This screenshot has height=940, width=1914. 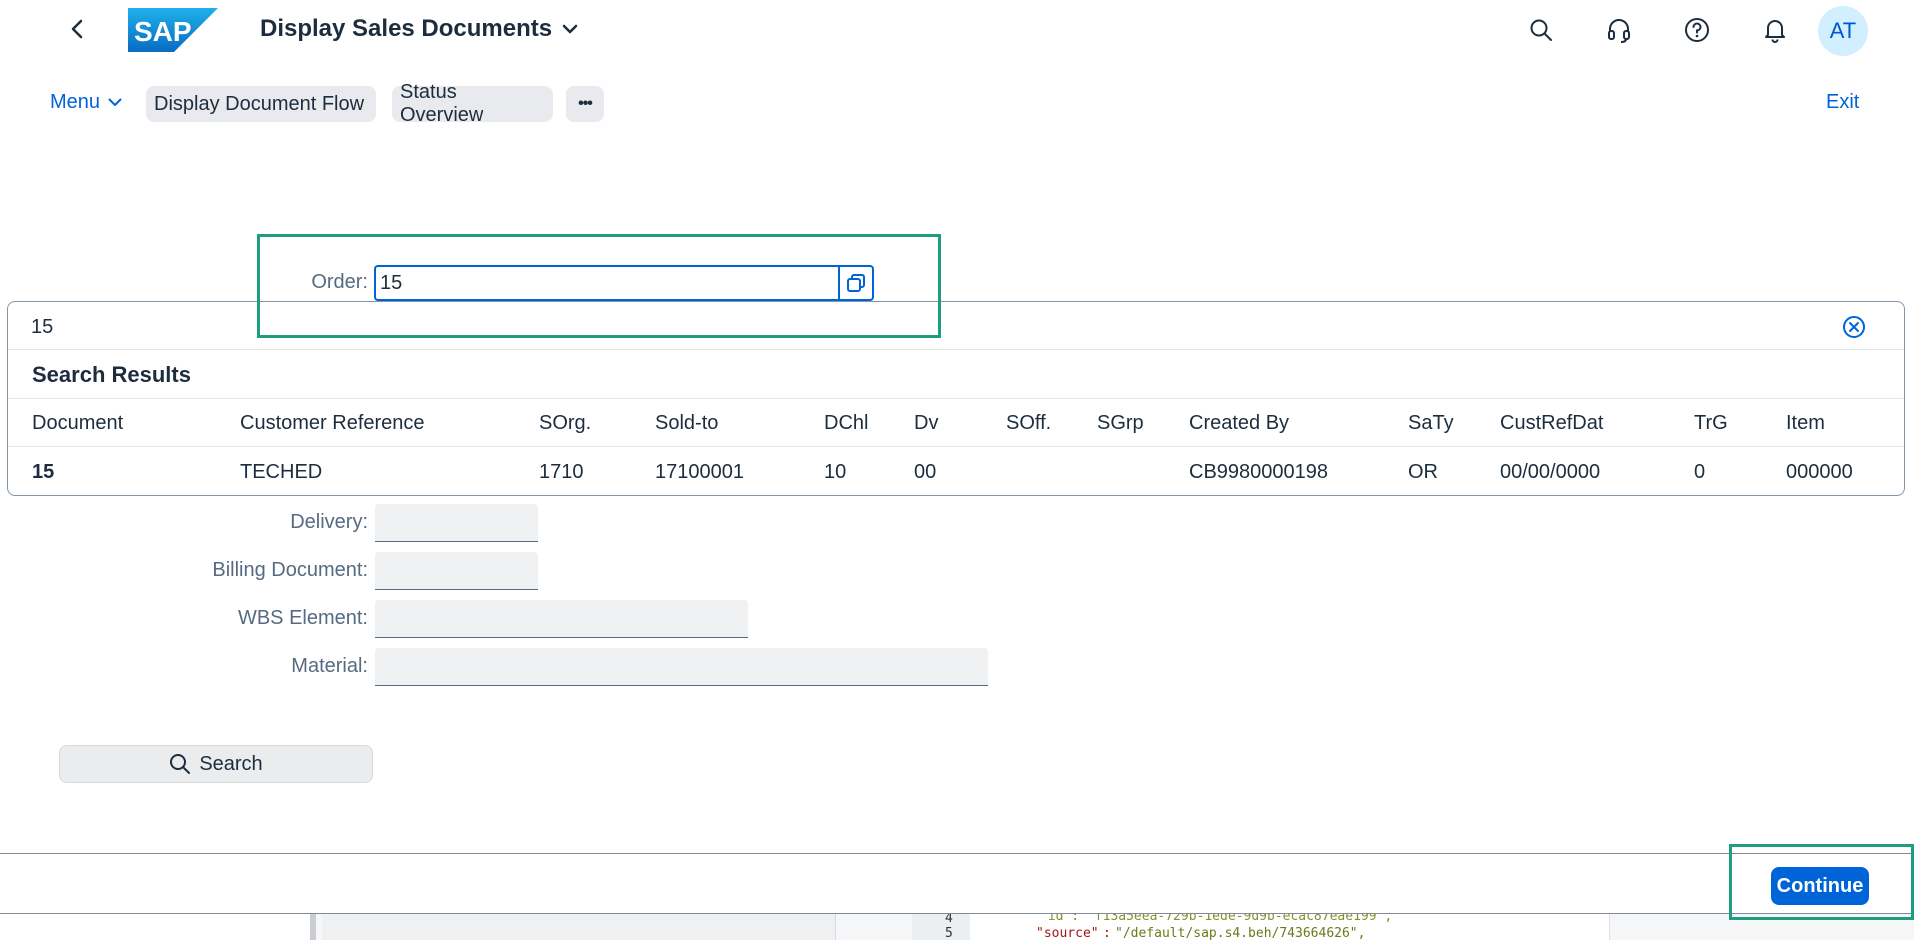 What do you see at coordinates (565, 423) in the screenshot?
I see `column-header: SOrg.` at bounding box center [565, 423].